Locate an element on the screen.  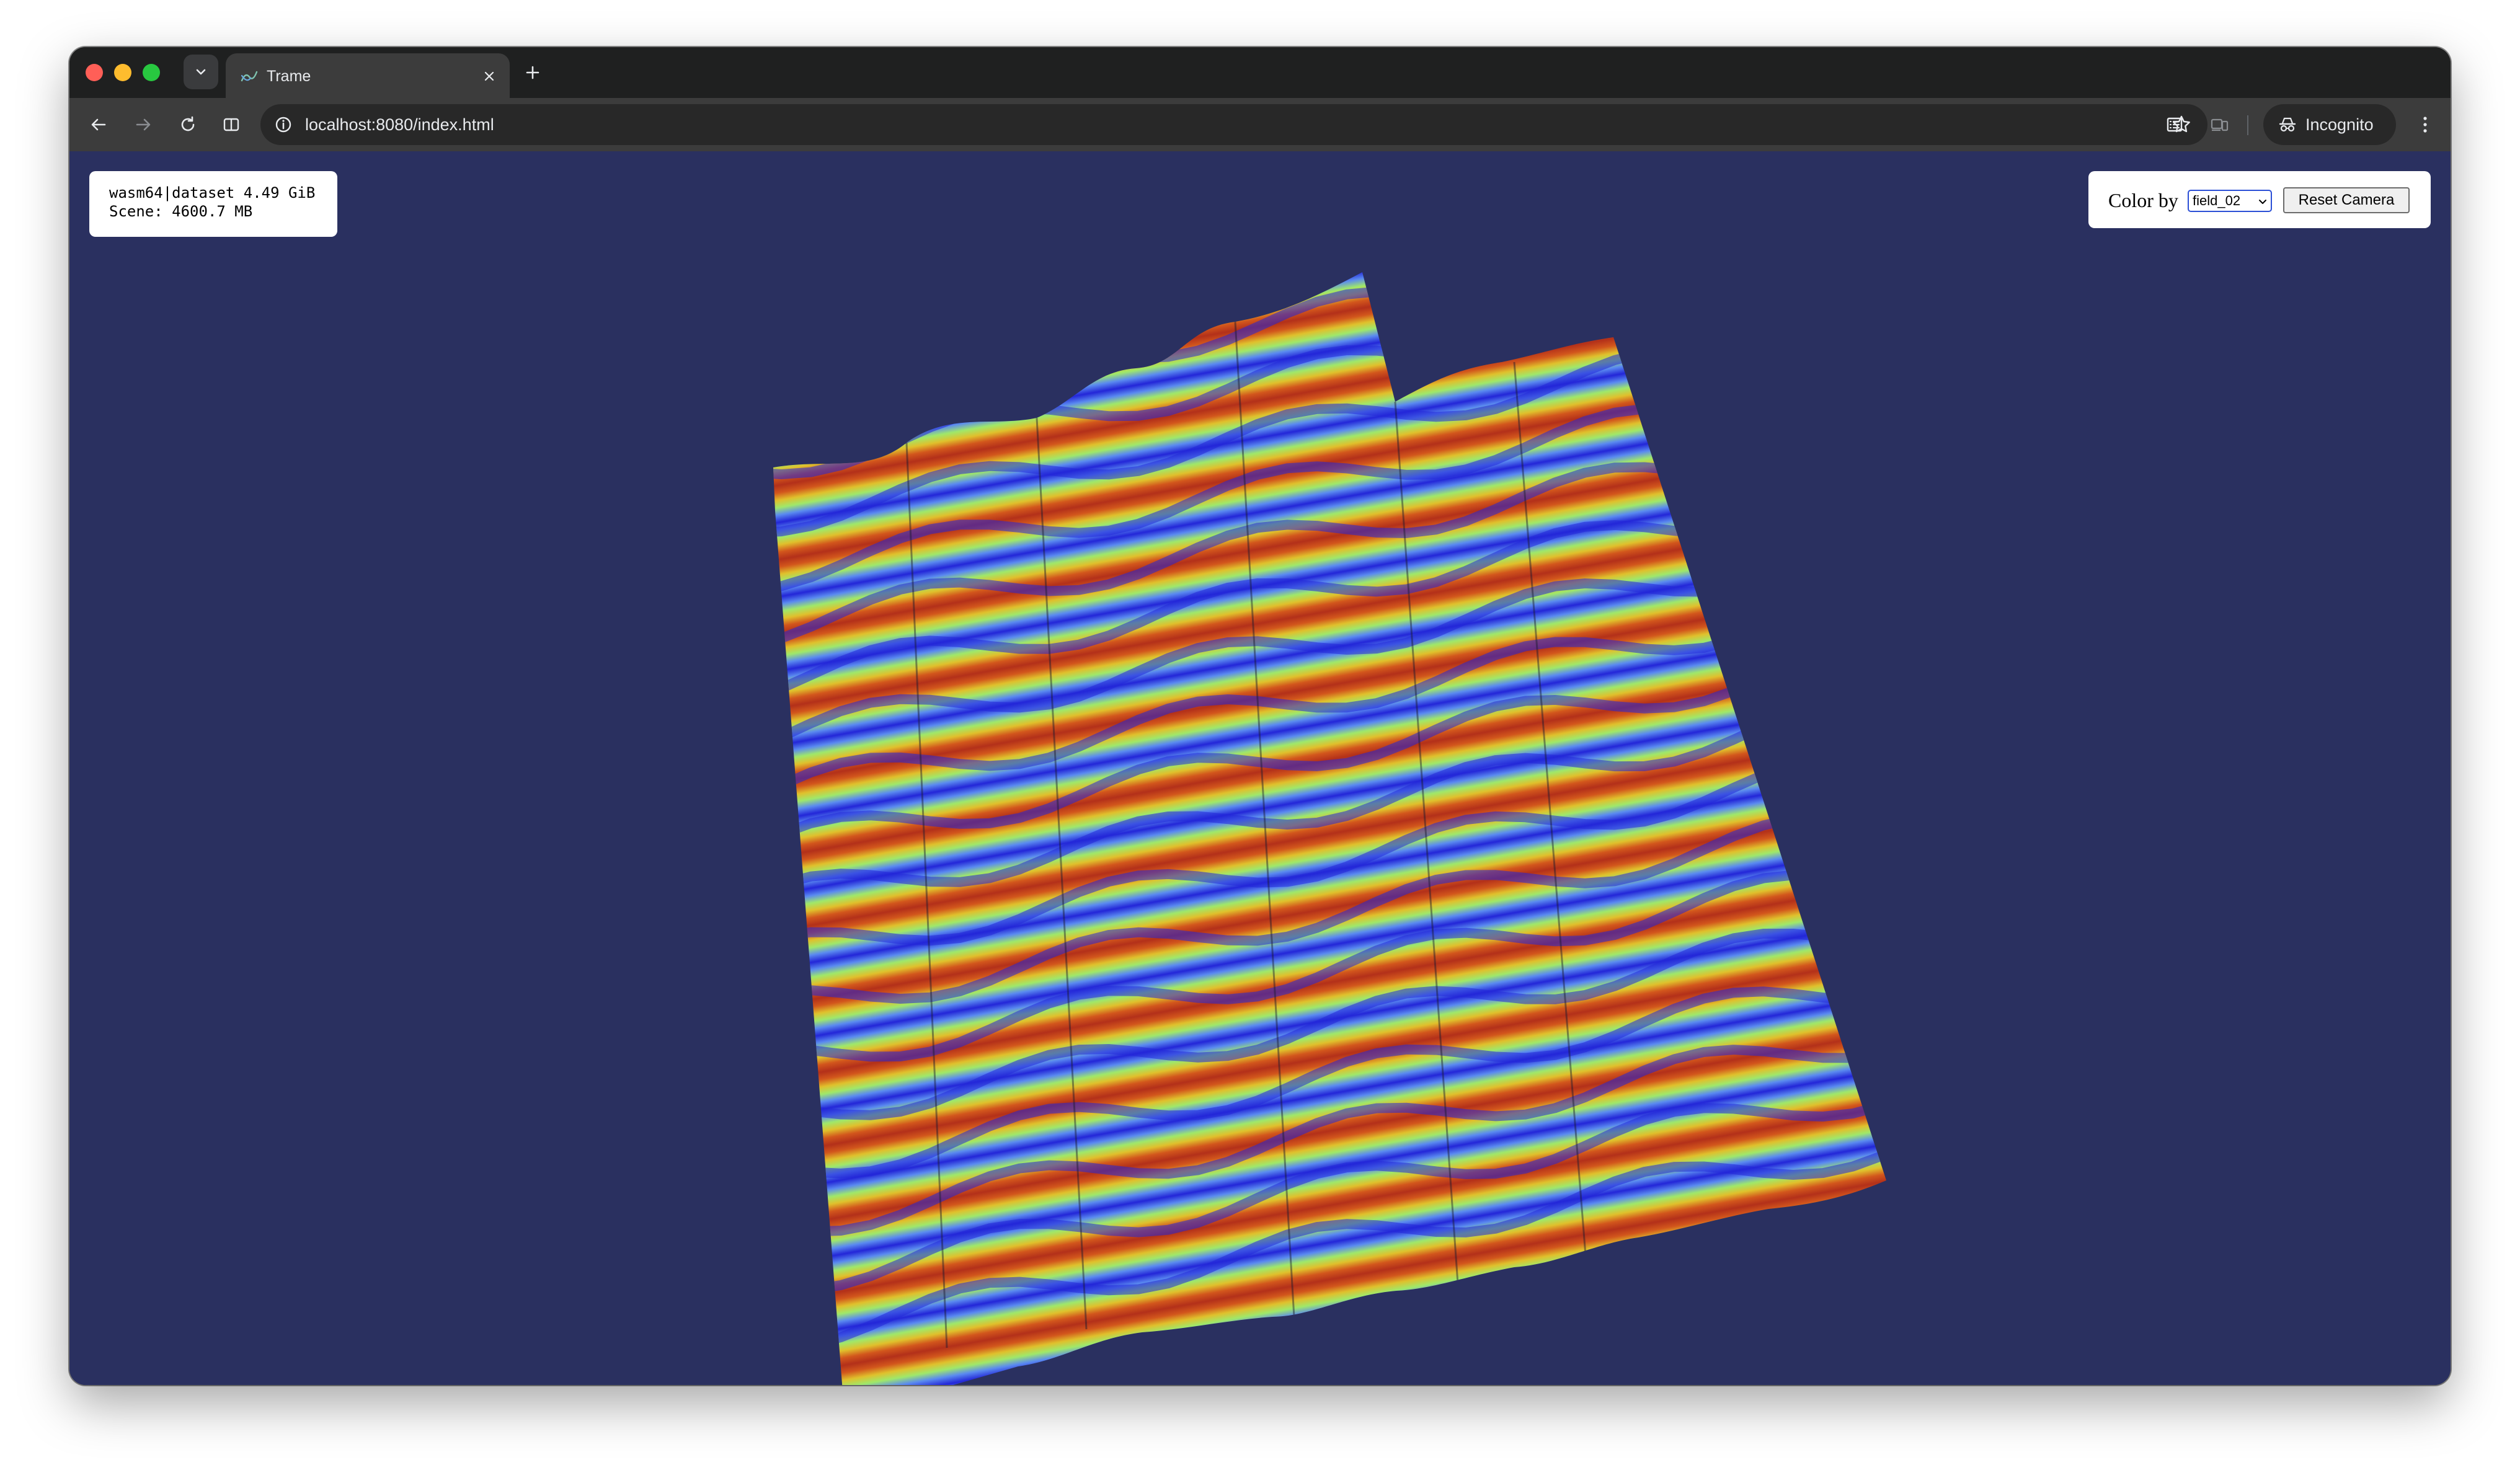
split-view-icon is located at coordinates (231, 125).